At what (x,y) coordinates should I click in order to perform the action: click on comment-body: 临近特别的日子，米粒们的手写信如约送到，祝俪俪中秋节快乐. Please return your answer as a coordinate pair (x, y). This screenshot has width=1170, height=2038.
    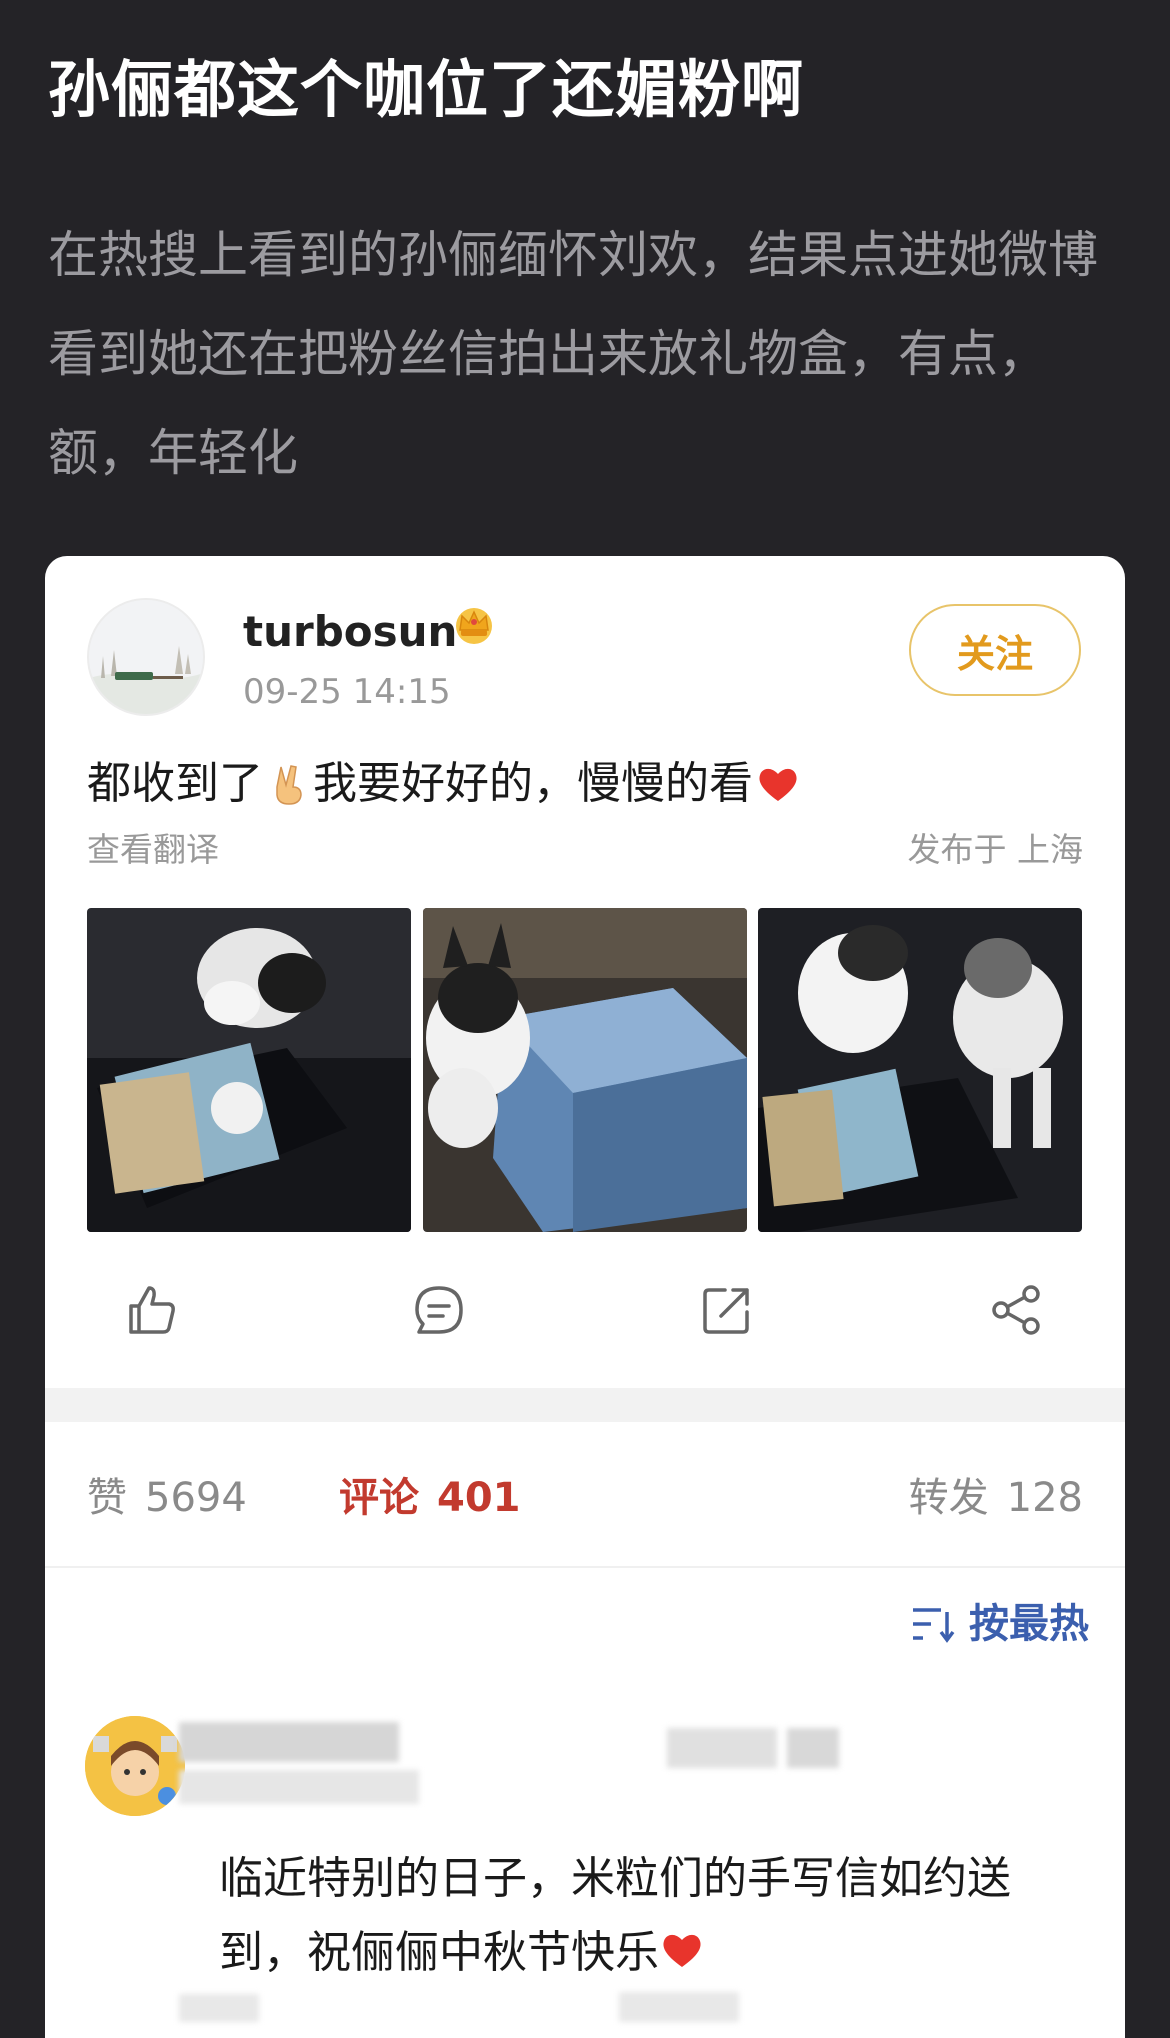
    Looking at the image, I should click on (615, 1915).